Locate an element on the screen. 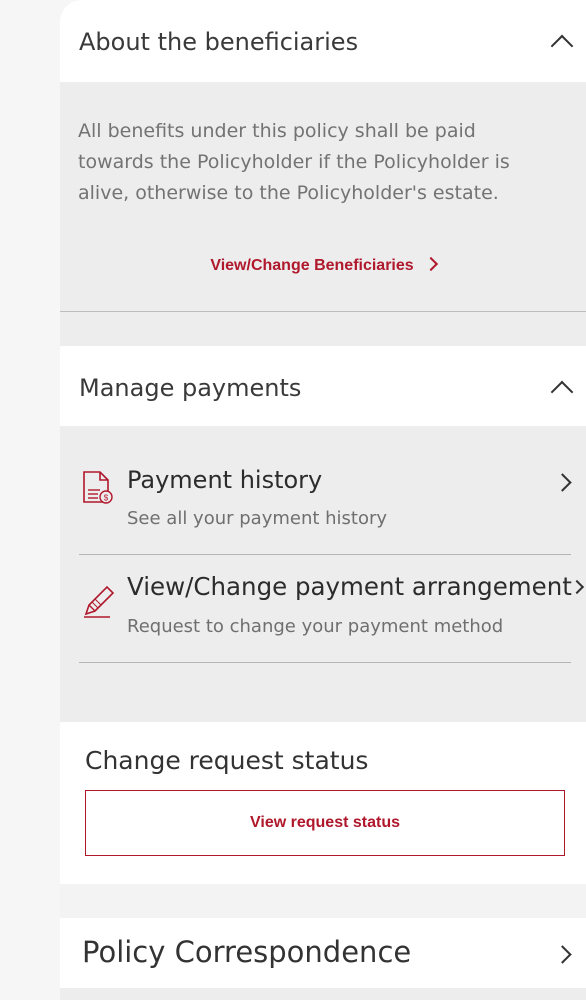 This screenshot has width=586, height=1000. view-request-status-button: View request status is located at coordinates (325, 823).